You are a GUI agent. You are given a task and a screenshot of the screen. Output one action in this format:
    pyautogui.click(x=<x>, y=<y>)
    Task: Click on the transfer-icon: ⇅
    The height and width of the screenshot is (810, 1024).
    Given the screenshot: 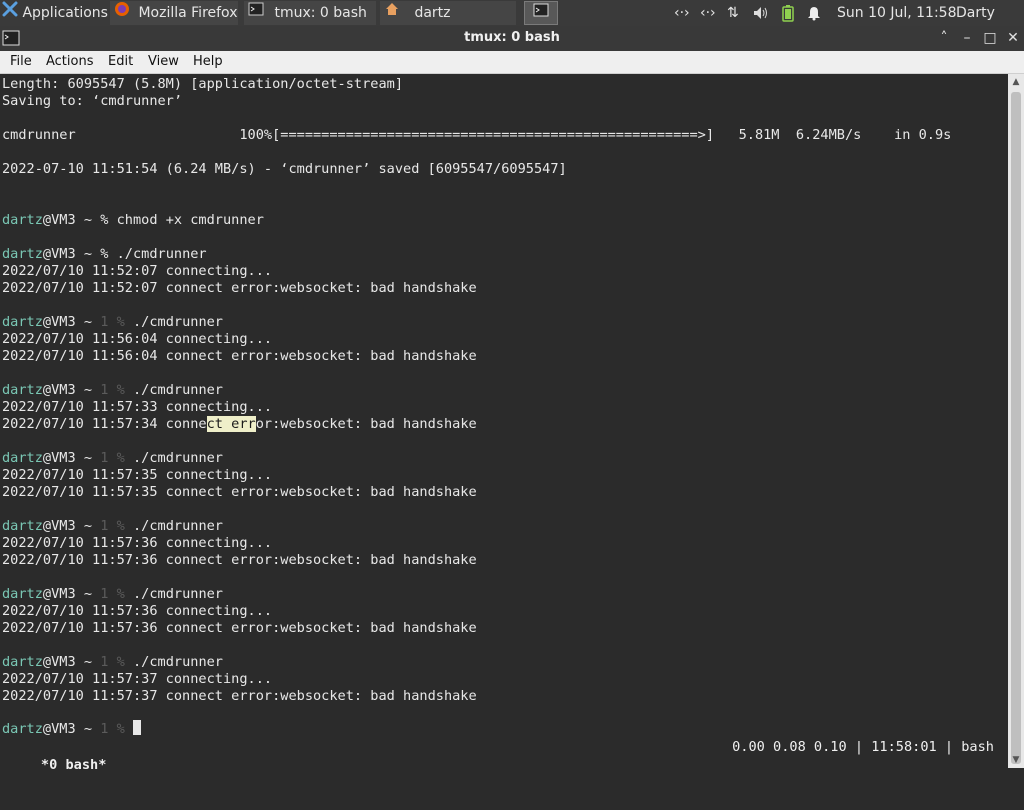 What is the action you would take?
    pyautogui.click(x=733, y=13)
    